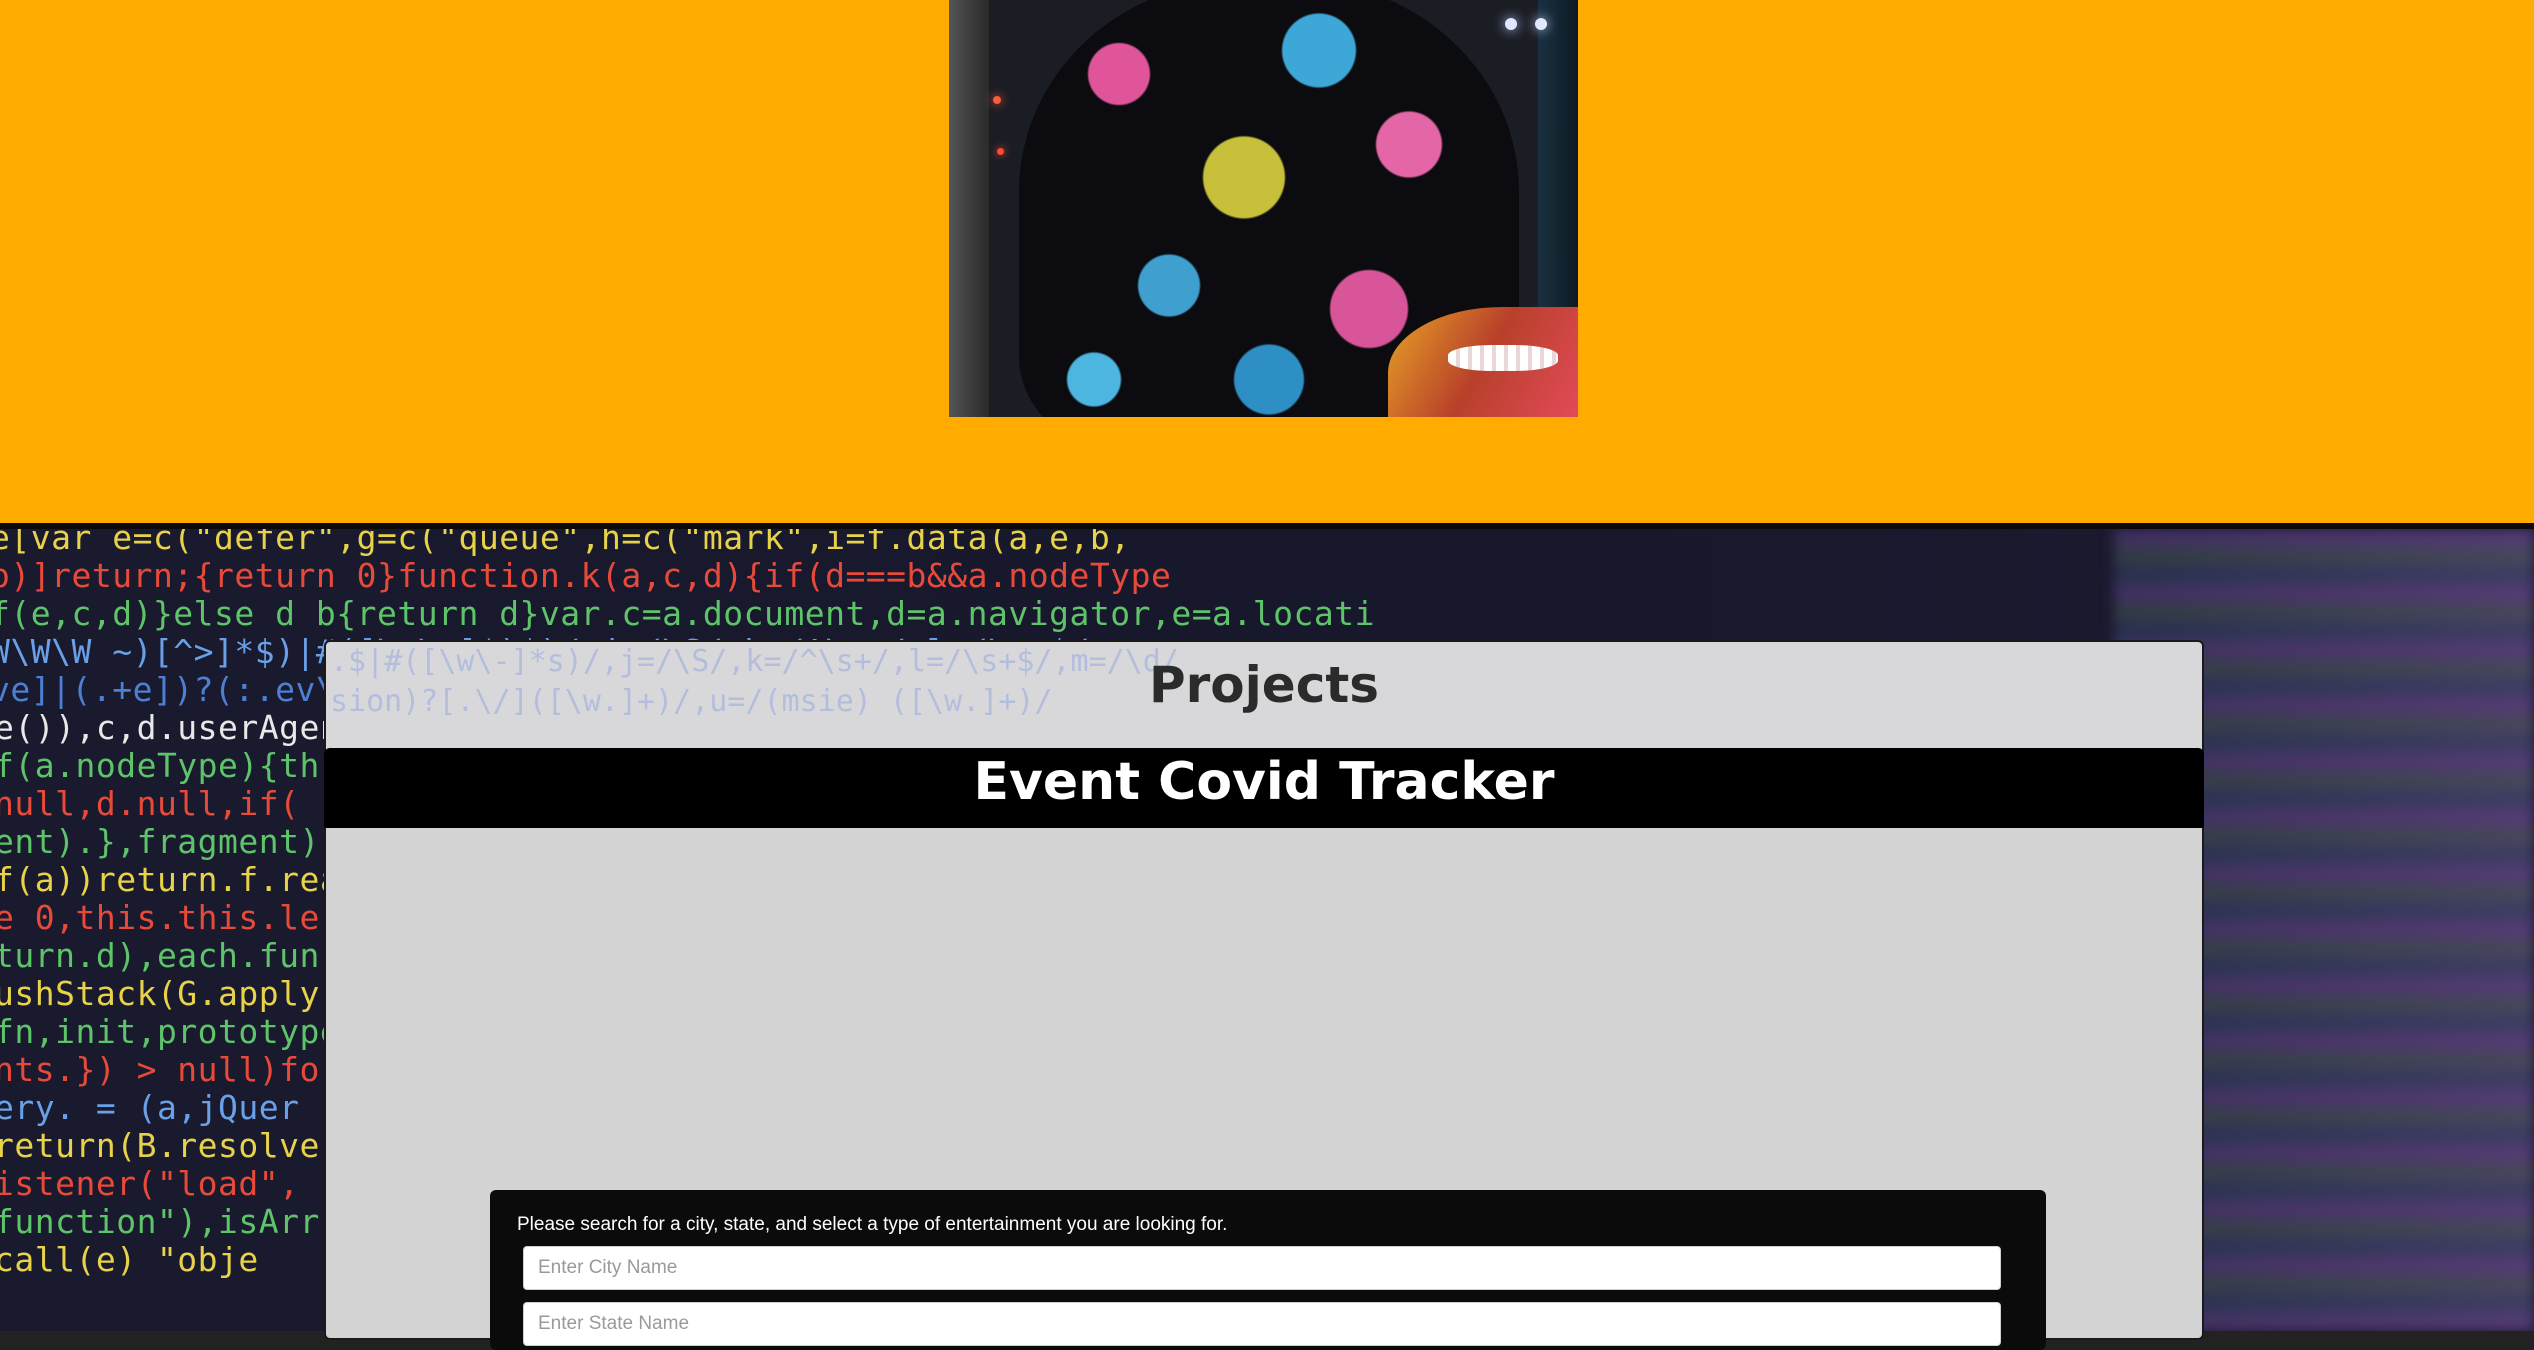 This screenshot has height=1350, width=2534. Describe the element at coordinates (170, 879) in the screenshot. I see `code-background-line: f(a))return.f.rea` at that location.